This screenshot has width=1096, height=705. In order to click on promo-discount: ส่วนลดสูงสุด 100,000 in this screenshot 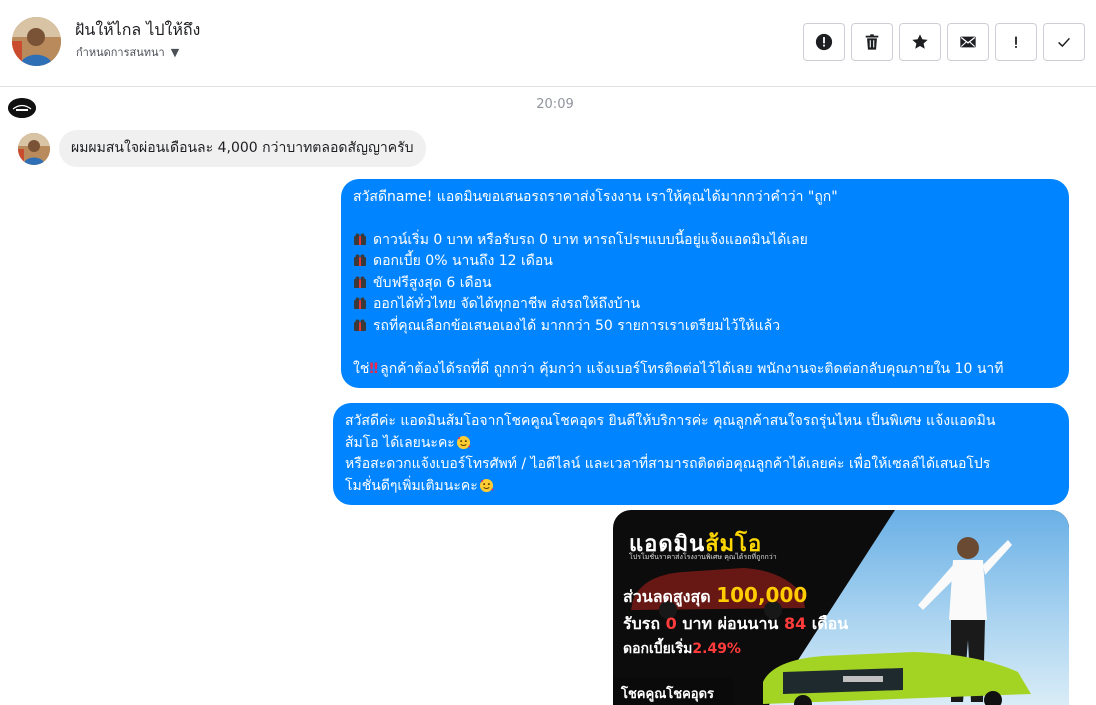, I will do `click(715, 595)`.